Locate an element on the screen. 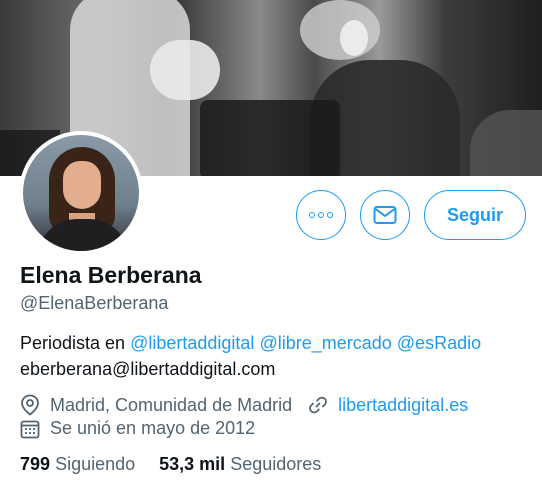 This screenshot has width=542, height=480. mention-link: @esRadio is located at coordinates (439, 343).